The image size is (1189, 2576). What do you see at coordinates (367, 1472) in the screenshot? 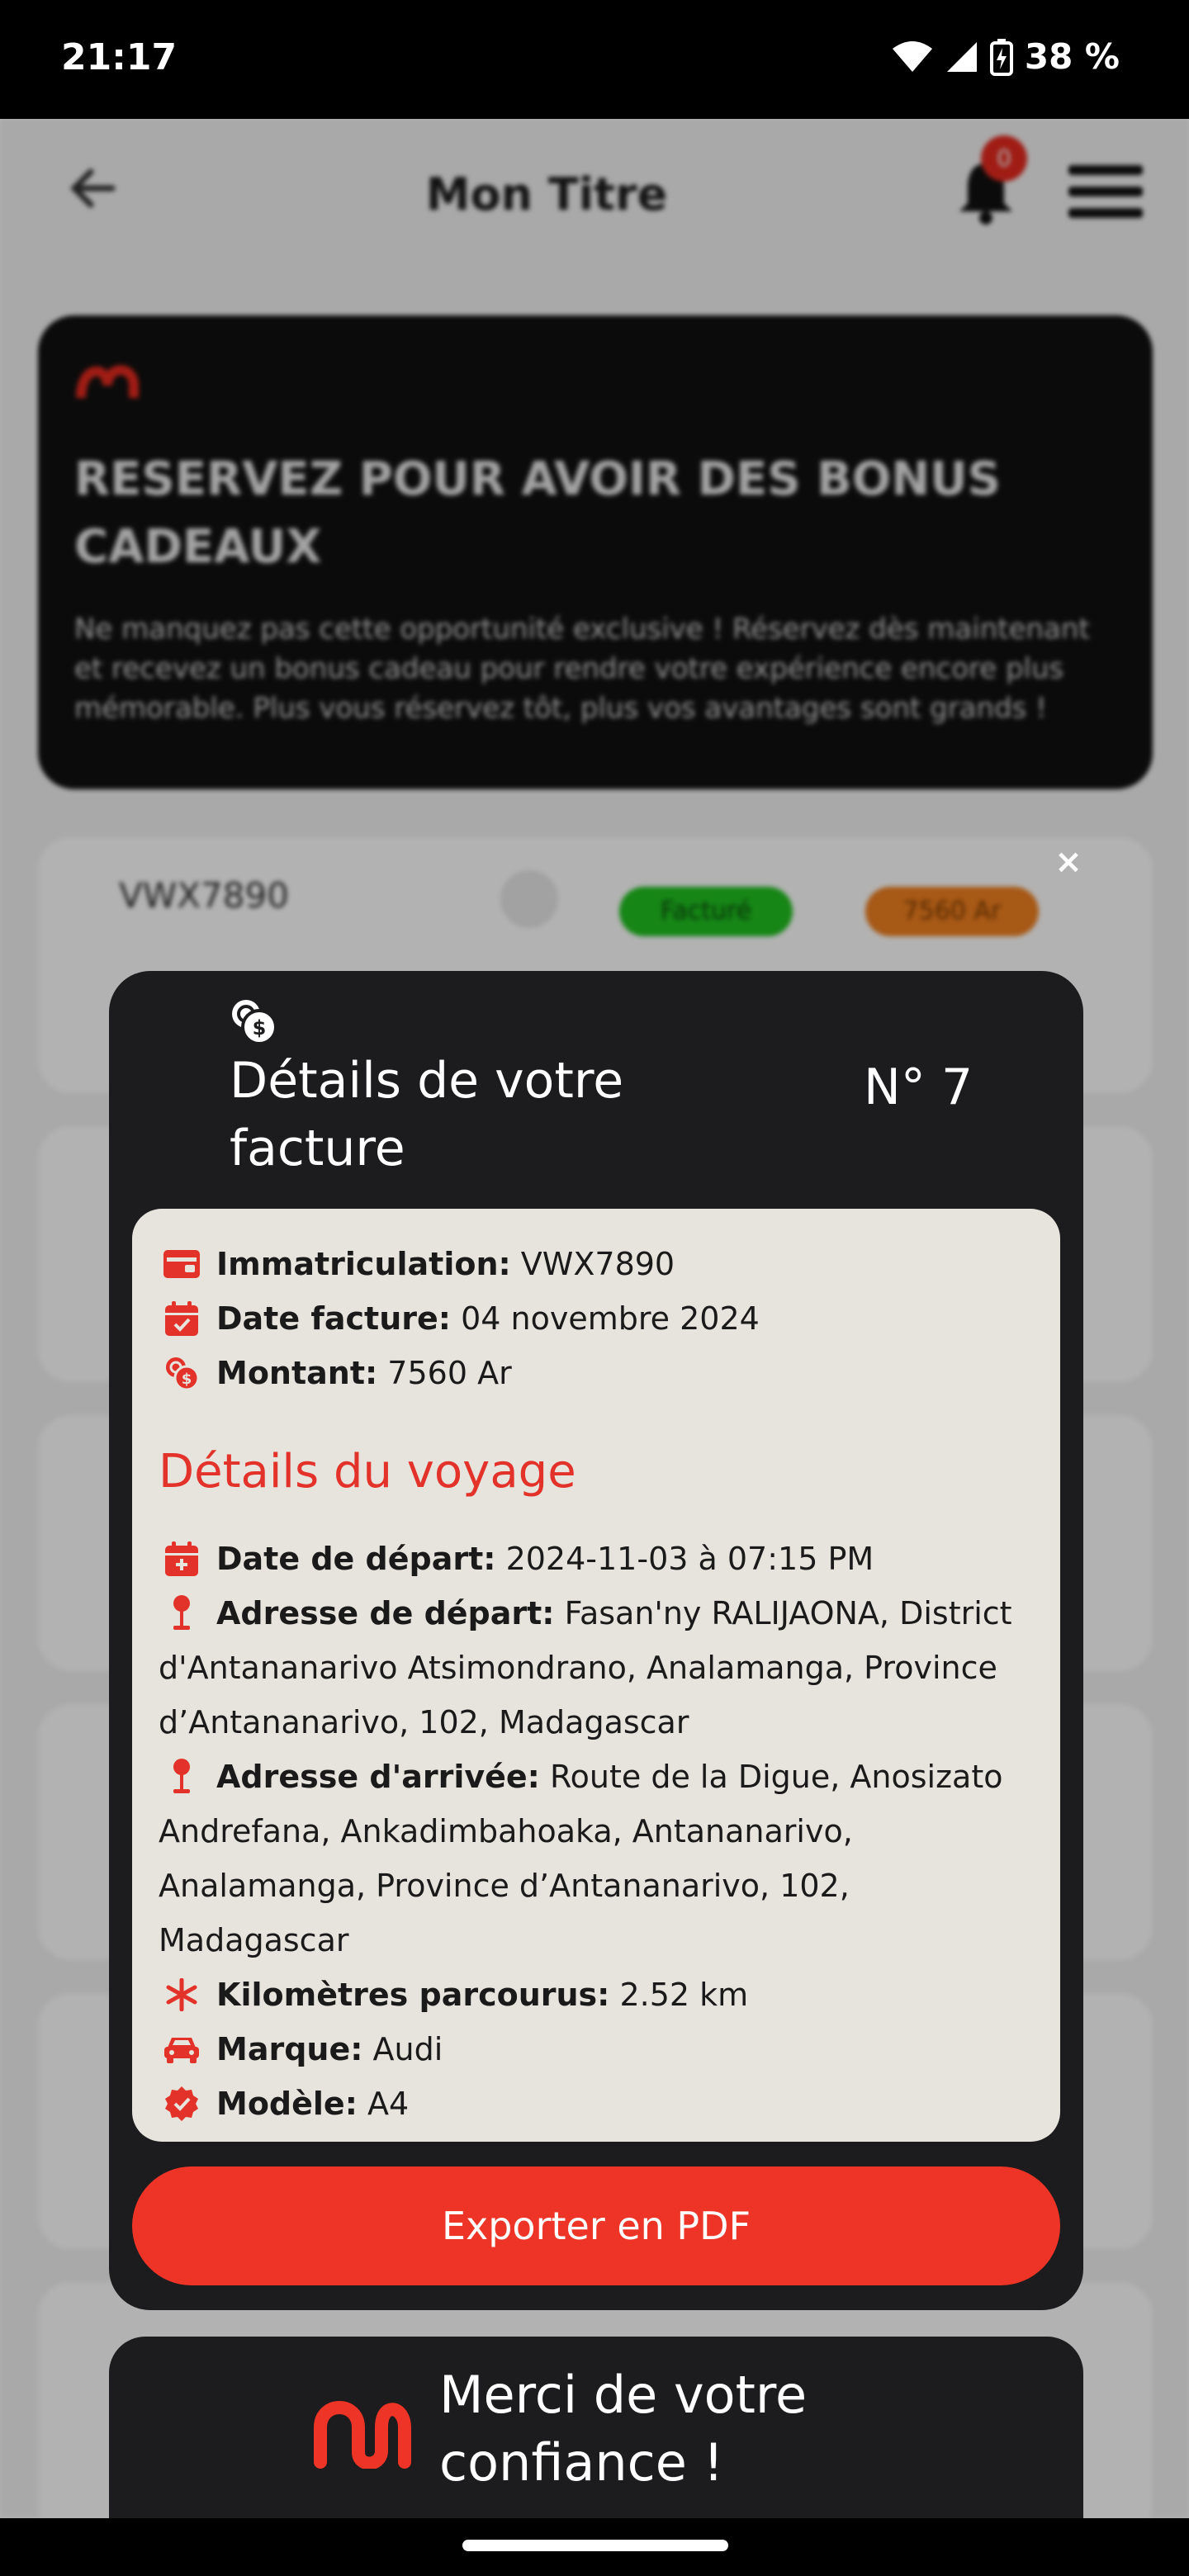
I see `trip-details-heading: Détails du voyage` at bounding box center [367, 1472].